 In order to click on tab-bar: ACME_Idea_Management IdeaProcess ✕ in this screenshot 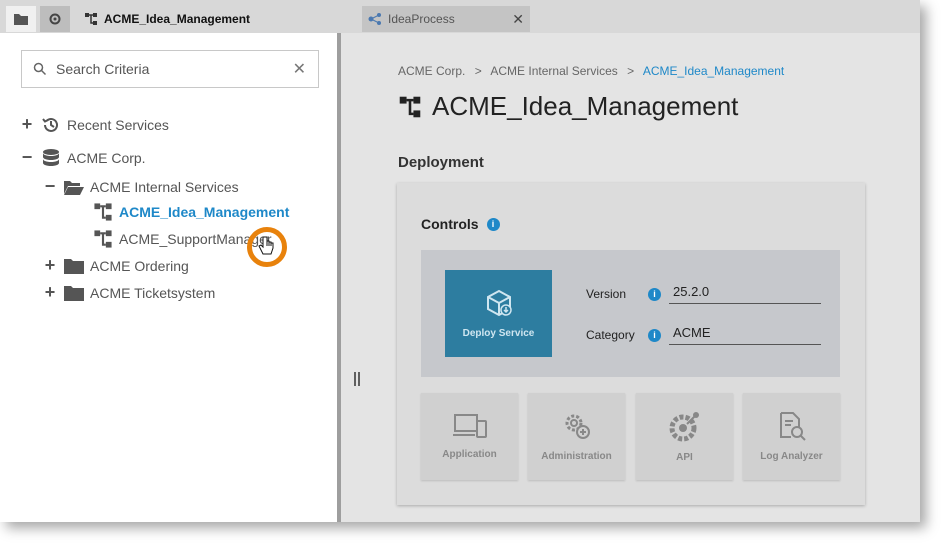, I will do `click(460, 17)`.